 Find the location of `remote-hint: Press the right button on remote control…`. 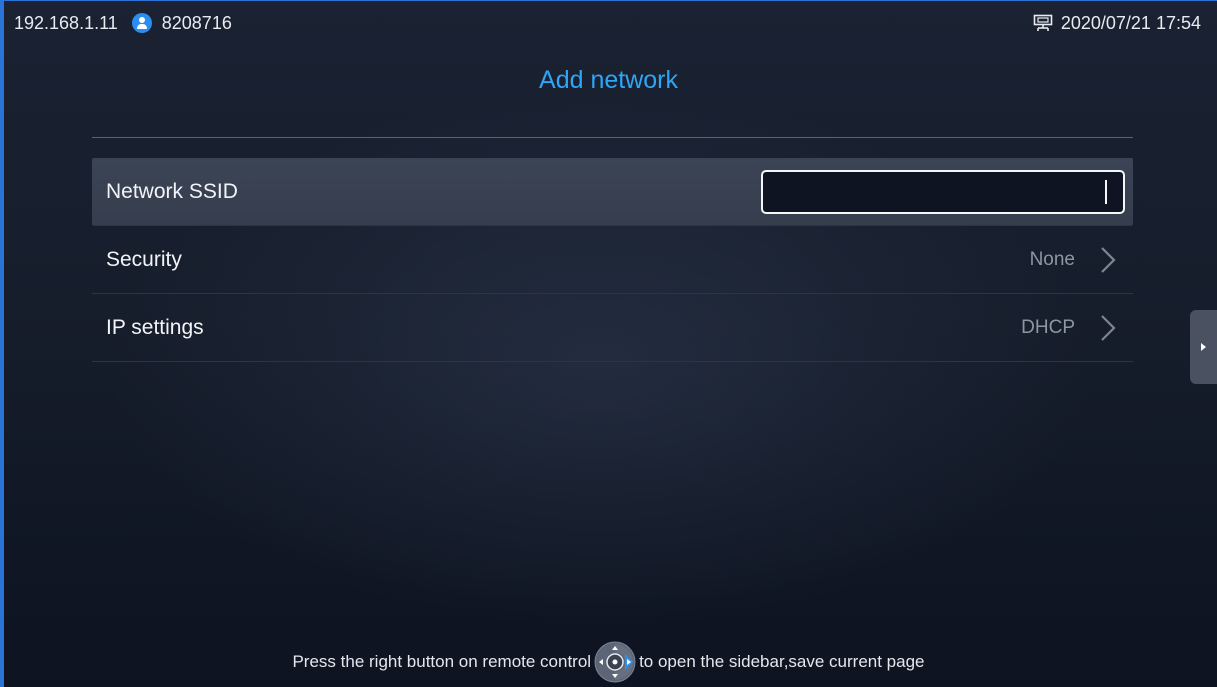

remote-hint: Press the right button on remote control… is located at coordinates (608, 662).